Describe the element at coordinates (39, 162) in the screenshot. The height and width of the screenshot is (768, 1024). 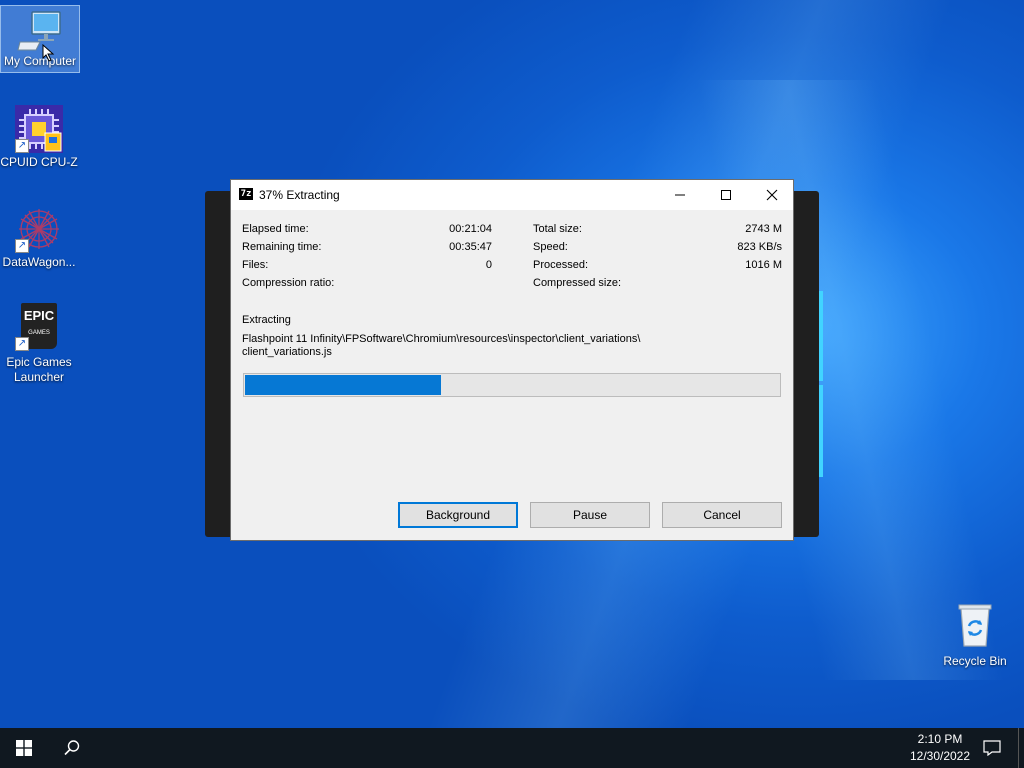
I see `desktop-icon-label: CPUID CPU-Z` at that location.